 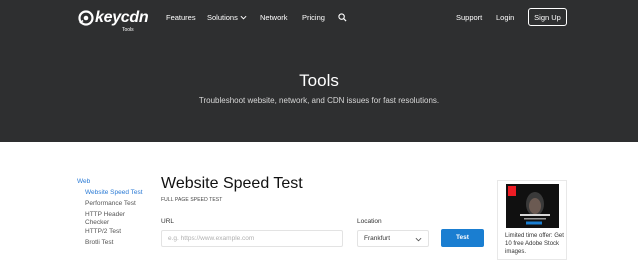 I want to click on sidebar-item-website-speed-test: Website Speed Test, so click(x=115, y=193).